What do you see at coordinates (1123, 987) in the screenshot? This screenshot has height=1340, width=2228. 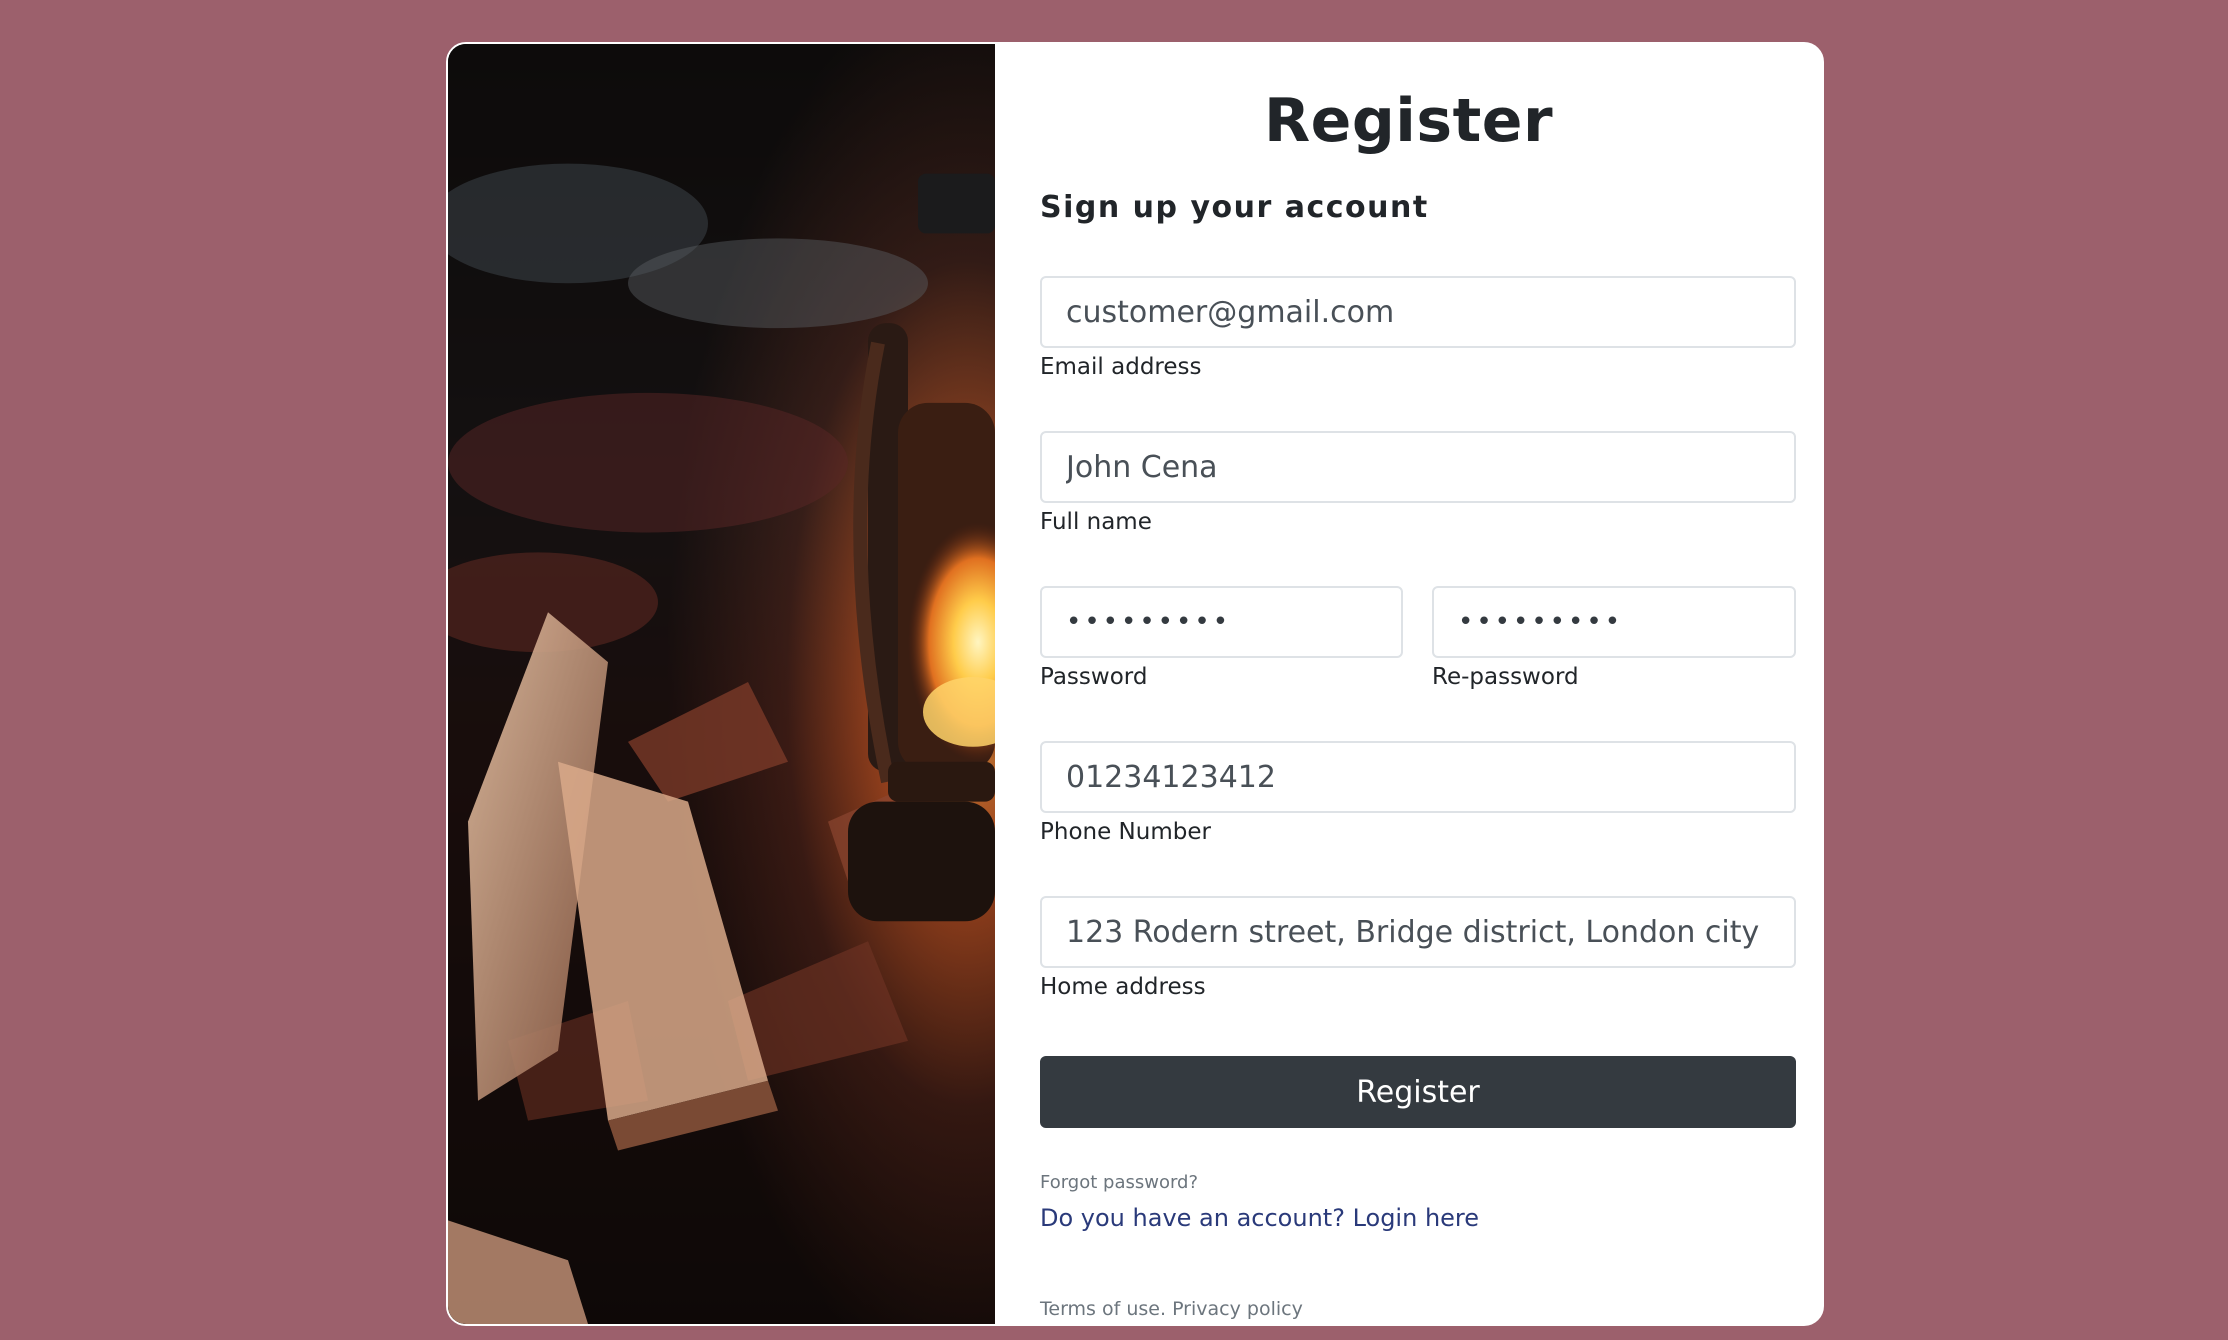 I see `home-address-label: Home address` at bounding box center [1123, 987].